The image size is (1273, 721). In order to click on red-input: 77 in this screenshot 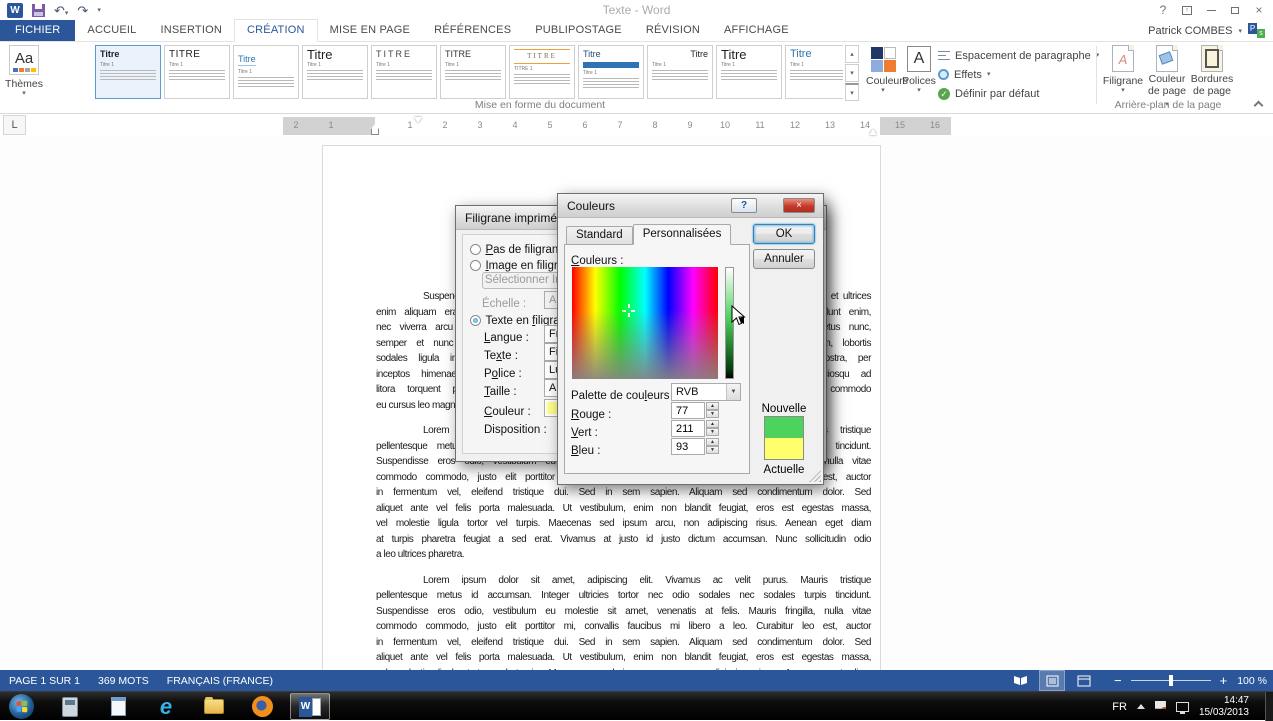, I will do `click(688, 410)`.